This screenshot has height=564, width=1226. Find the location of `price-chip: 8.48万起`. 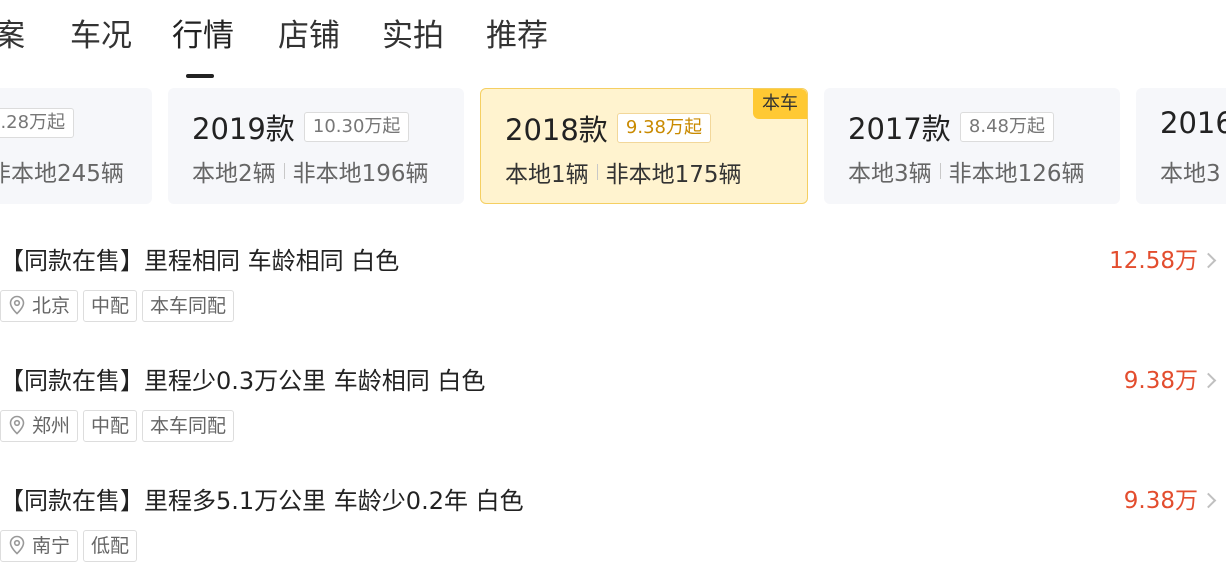

price-chip: 8.48万起 is located at coordinates (1006, 127).